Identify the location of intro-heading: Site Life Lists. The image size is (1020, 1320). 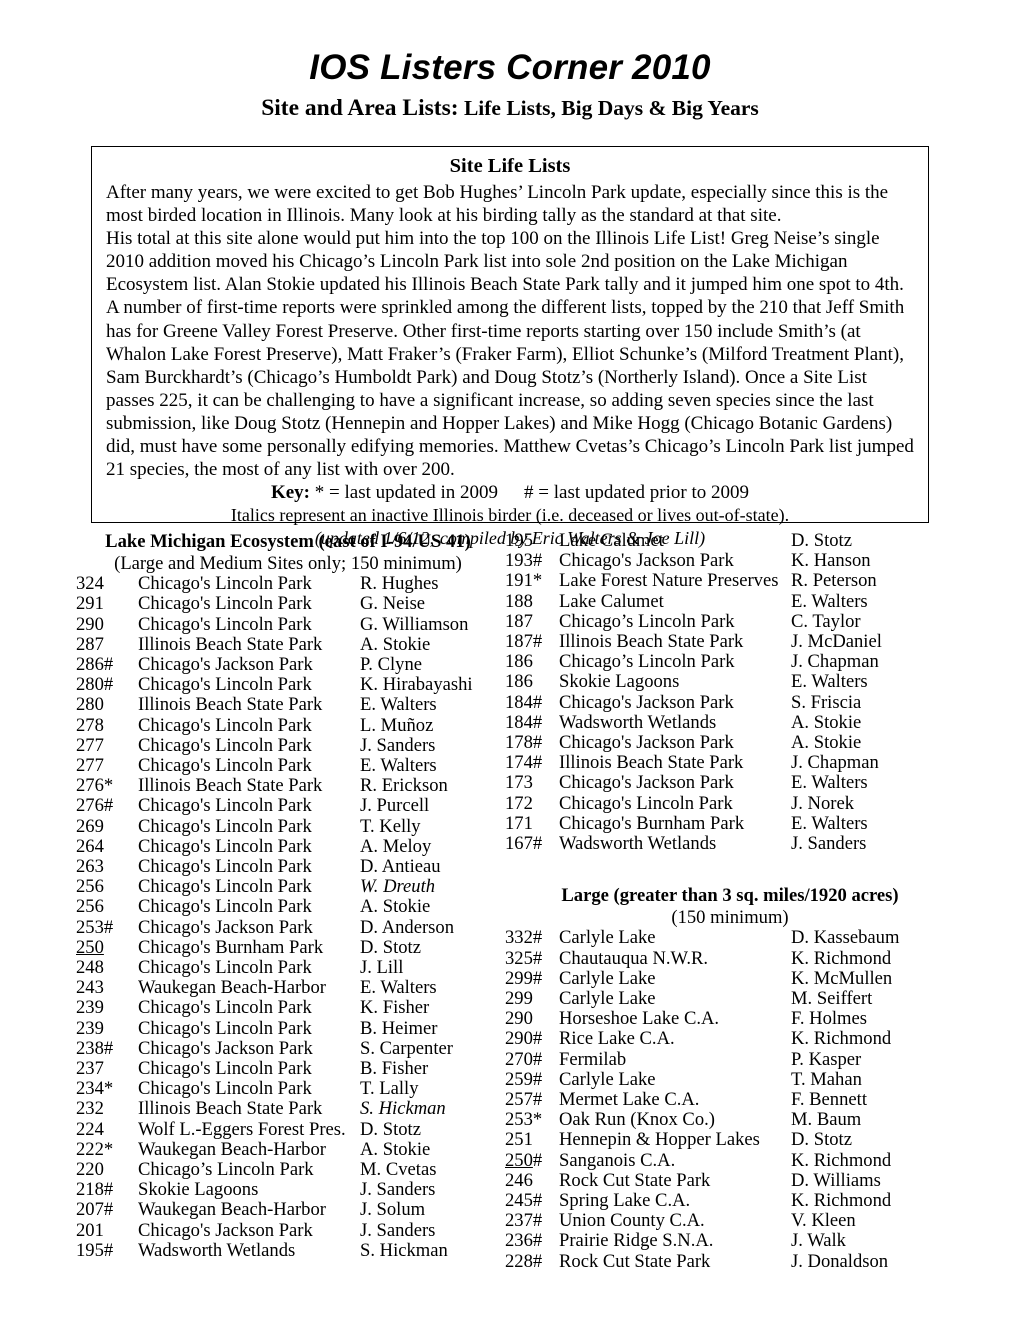
(510, 166).